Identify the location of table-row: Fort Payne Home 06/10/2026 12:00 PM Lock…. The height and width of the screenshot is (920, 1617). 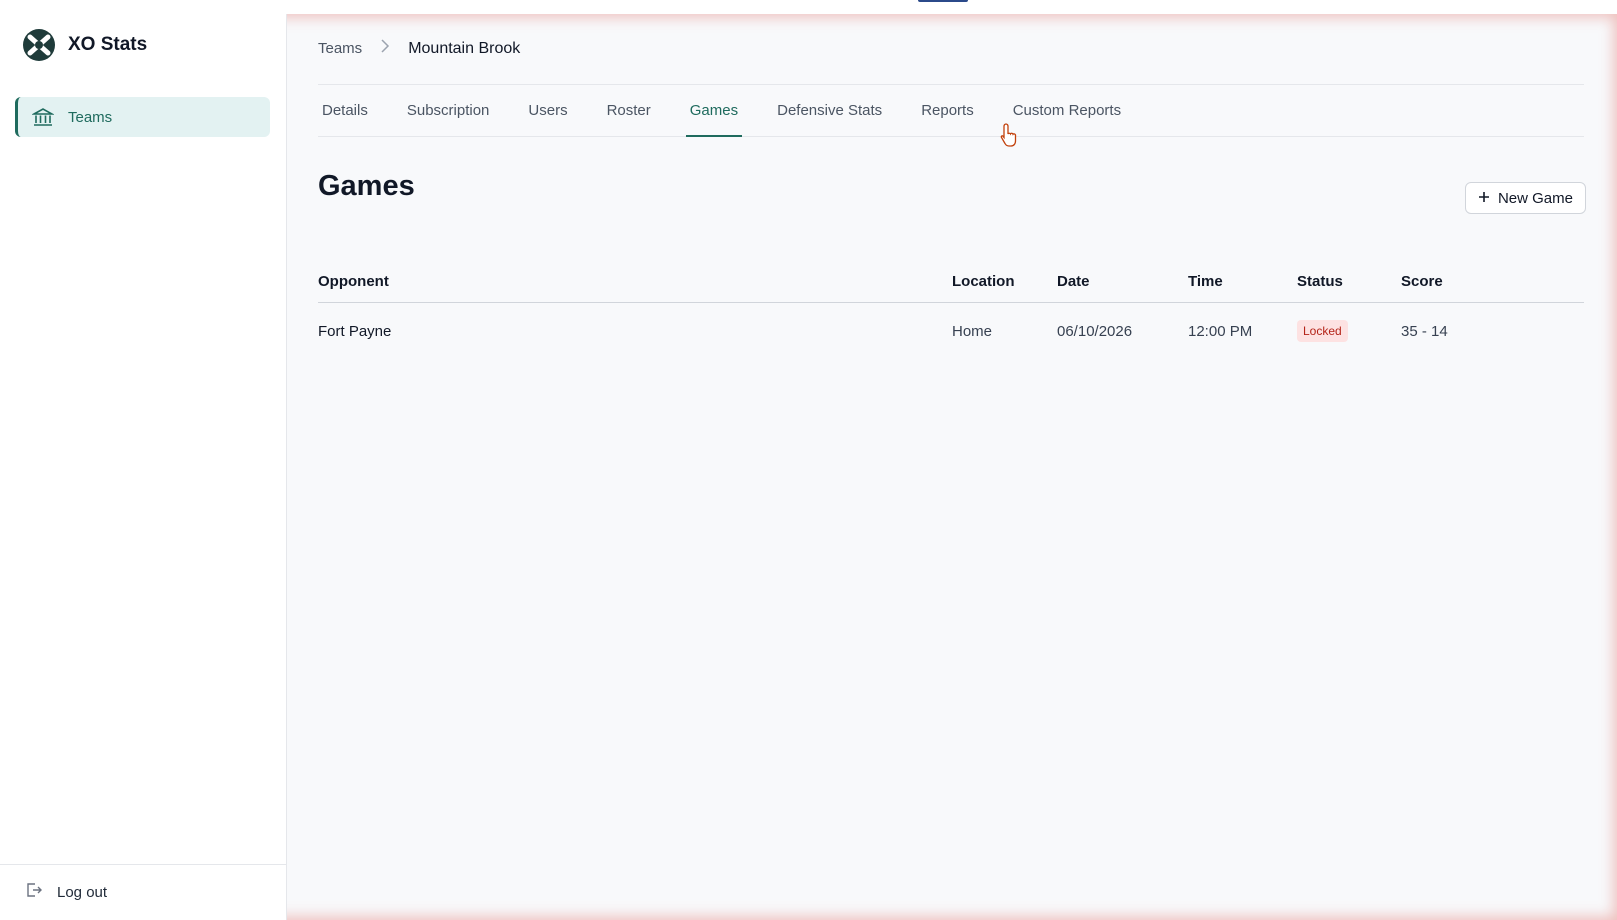
(951, 331).